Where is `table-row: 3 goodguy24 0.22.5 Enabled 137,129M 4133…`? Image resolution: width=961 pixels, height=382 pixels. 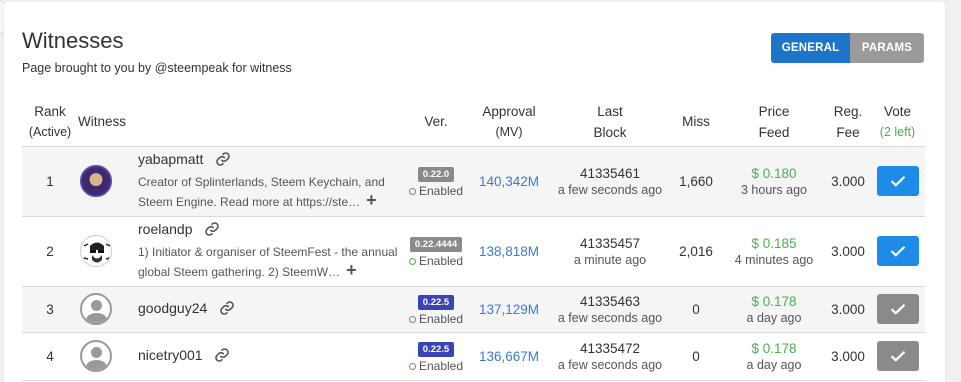
table-row: 3 goodguy24 0.22.5 Enabled 137,129M 4133… is located at coordinates (473, 309).